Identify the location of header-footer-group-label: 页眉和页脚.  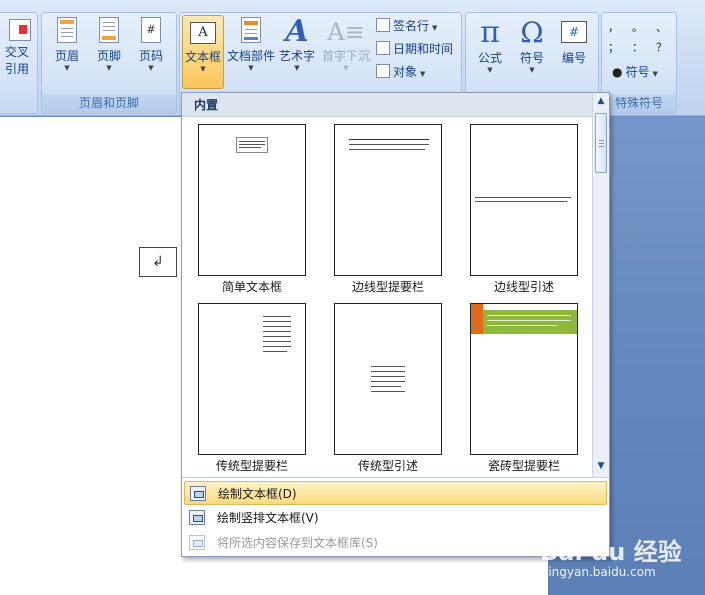
(109, 103).